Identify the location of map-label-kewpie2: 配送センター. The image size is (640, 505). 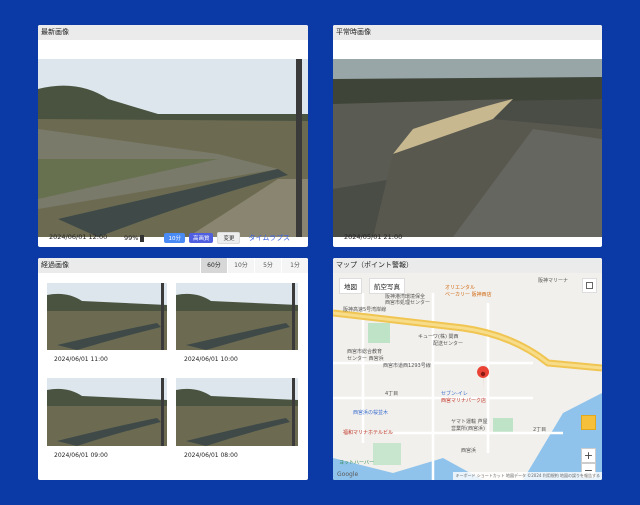
(448, 344).